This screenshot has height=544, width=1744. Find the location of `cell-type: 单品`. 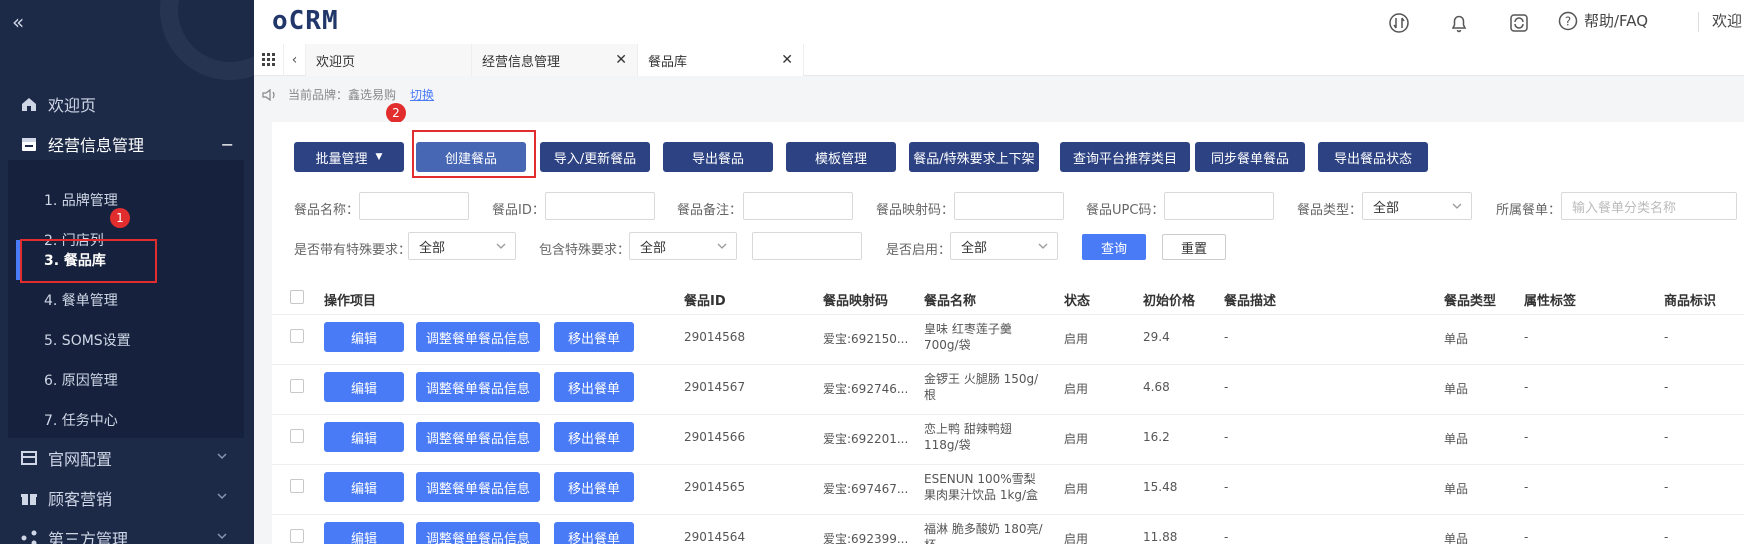

cell-type: 单品 is located at coordinates (1456, 389).